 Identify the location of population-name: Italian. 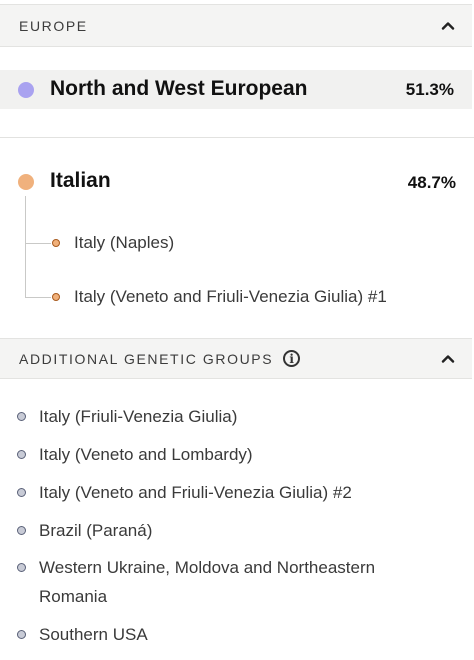
(80, 180).